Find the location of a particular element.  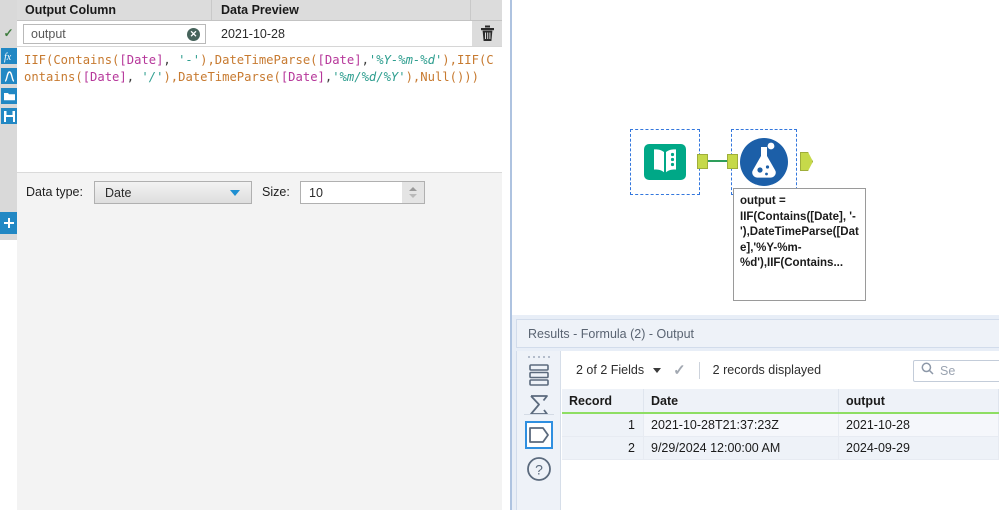

config-icon-rail: ✓ fx is located at coordinates (8, 120).